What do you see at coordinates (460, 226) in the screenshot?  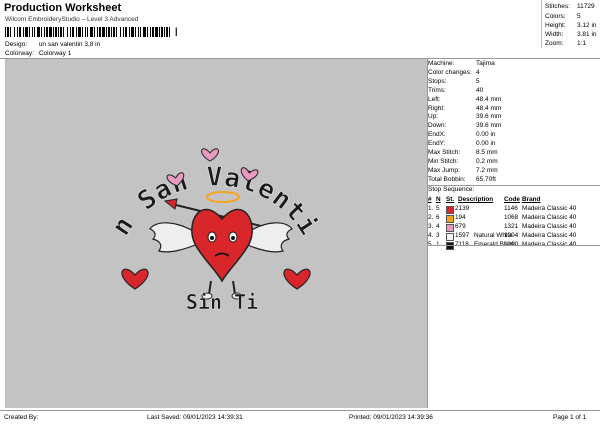 I see `stitch-count: 679` at bounding box center [460, 226].